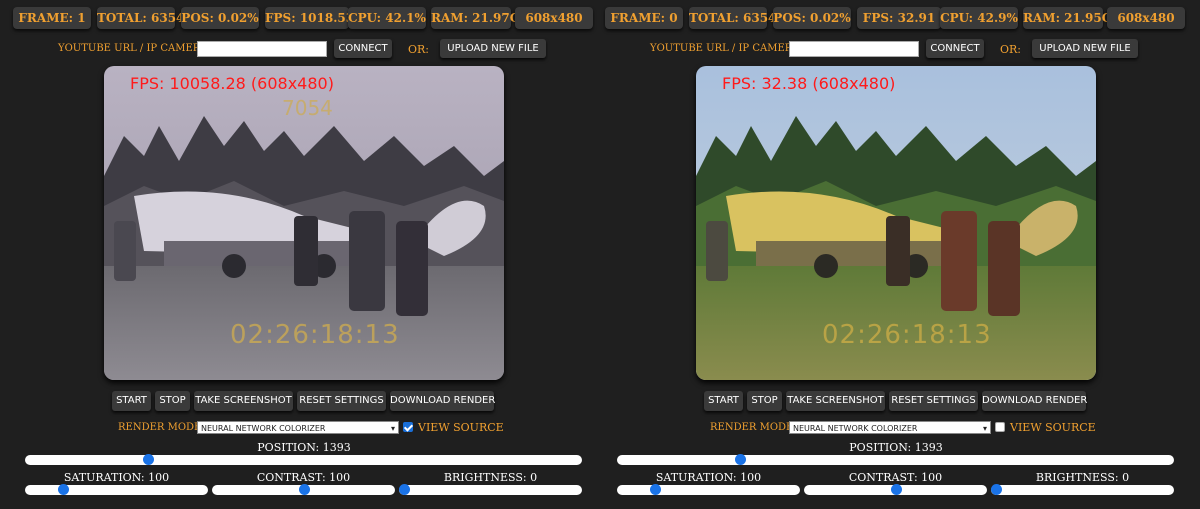 This screenshot has width=1200, height=509. What do you see at coordinates (387, 18) in the screenshot?
I see `stat-cpu: CPU: 42.1%` at bounding box center [387, 18].